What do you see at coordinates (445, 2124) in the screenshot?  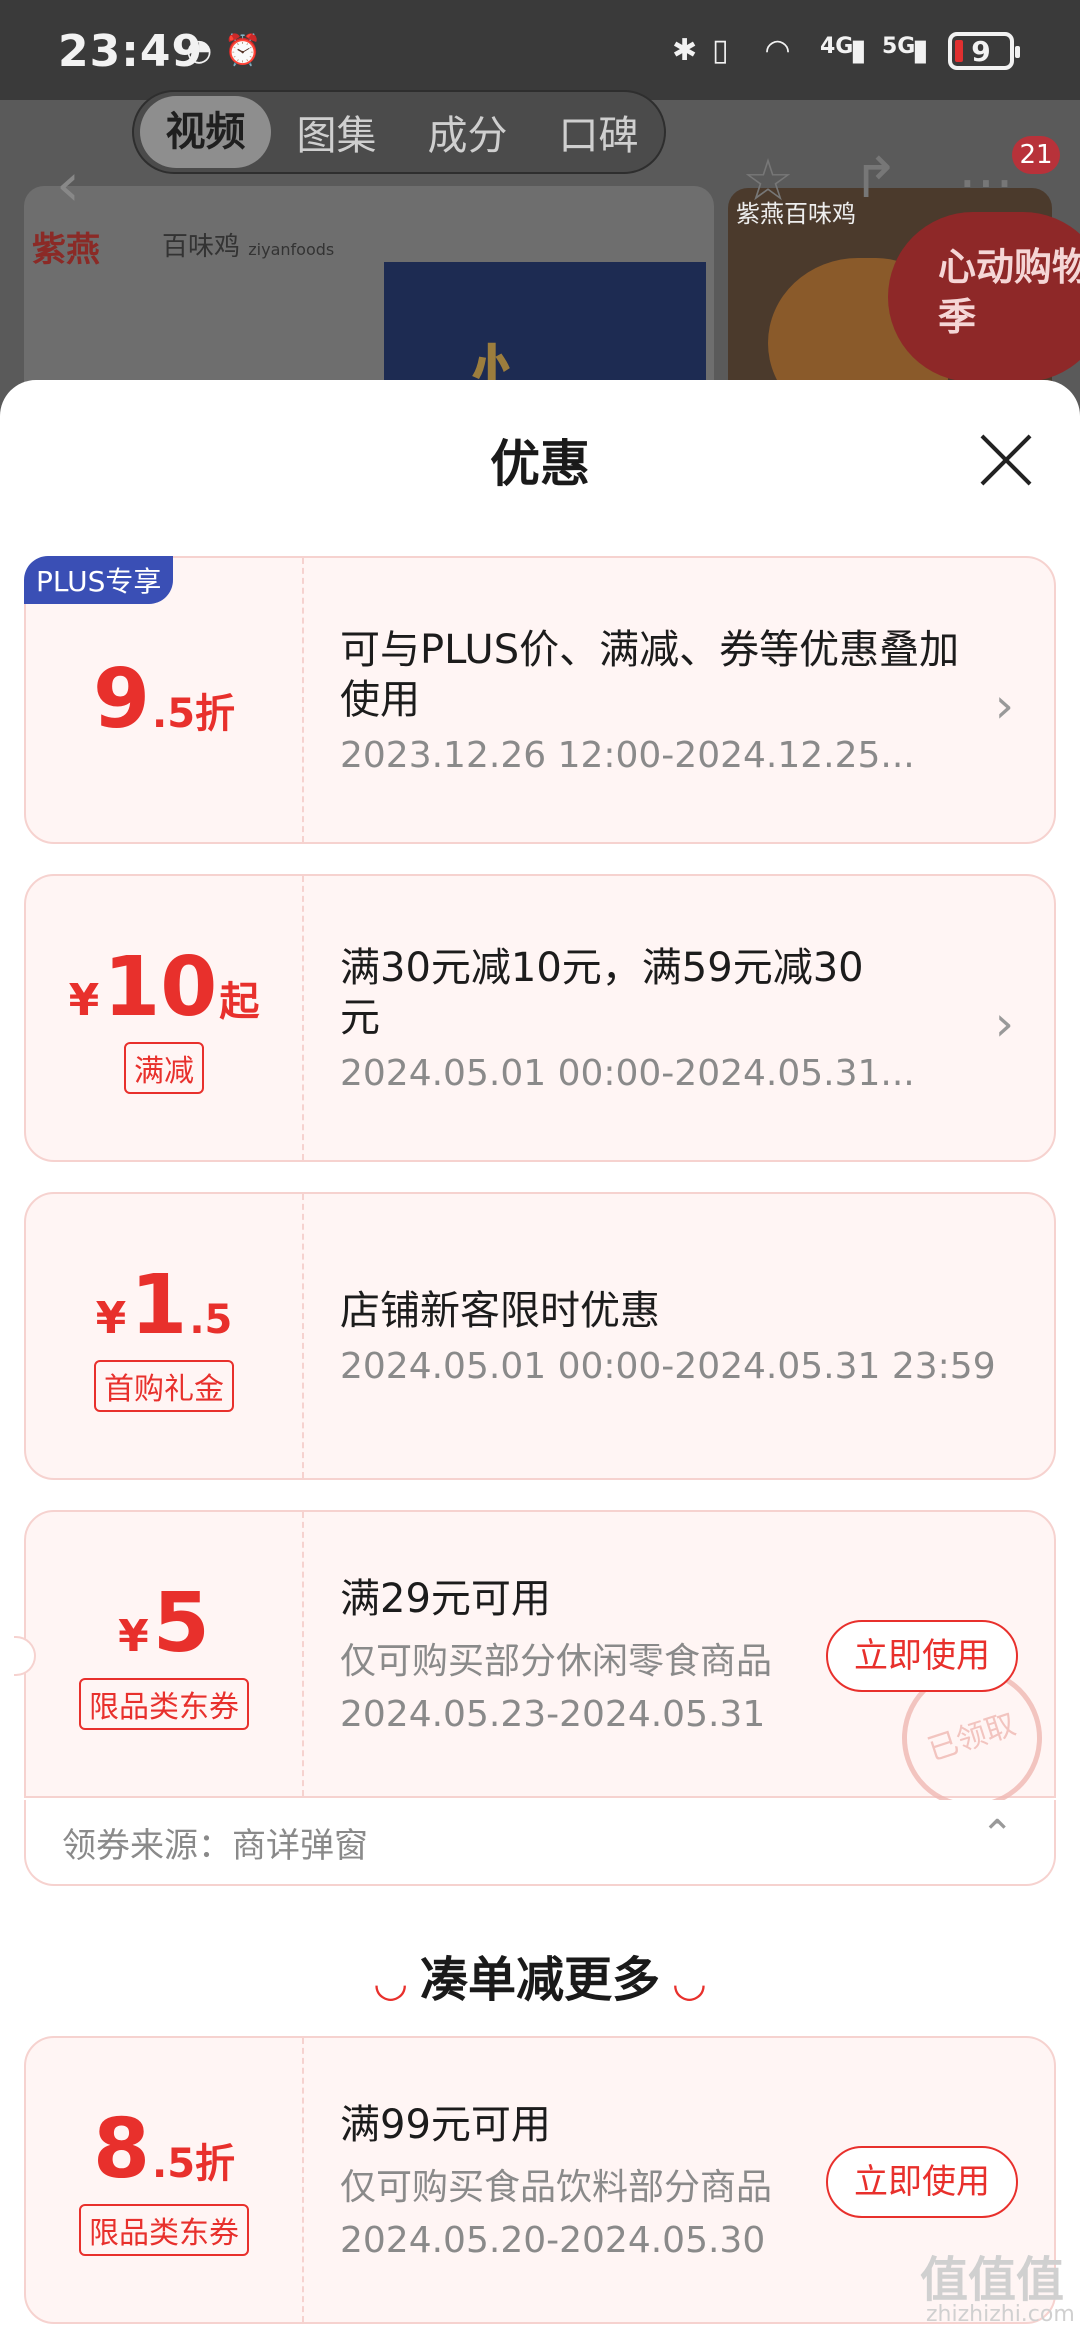 I see `coupon-title: 满99元可用` at bounding box center [445, 2124].